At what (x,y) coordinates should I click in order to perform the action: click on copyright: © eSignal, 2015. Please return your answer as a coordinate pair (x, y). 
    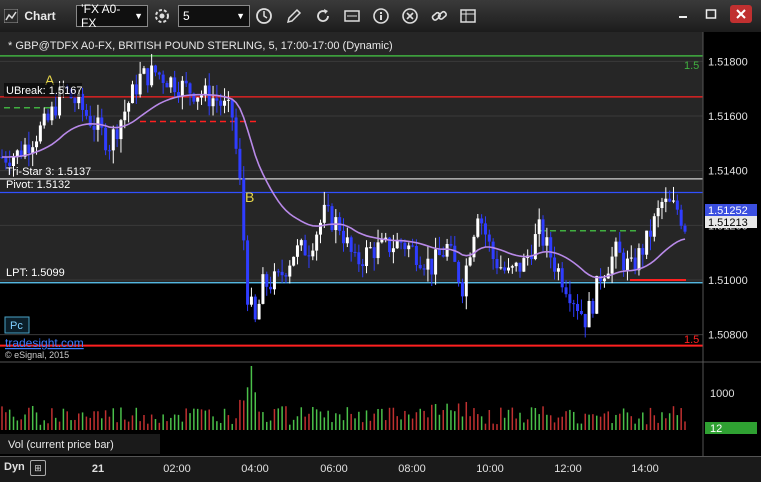
    Looking at the image, I should click on (37, 355).